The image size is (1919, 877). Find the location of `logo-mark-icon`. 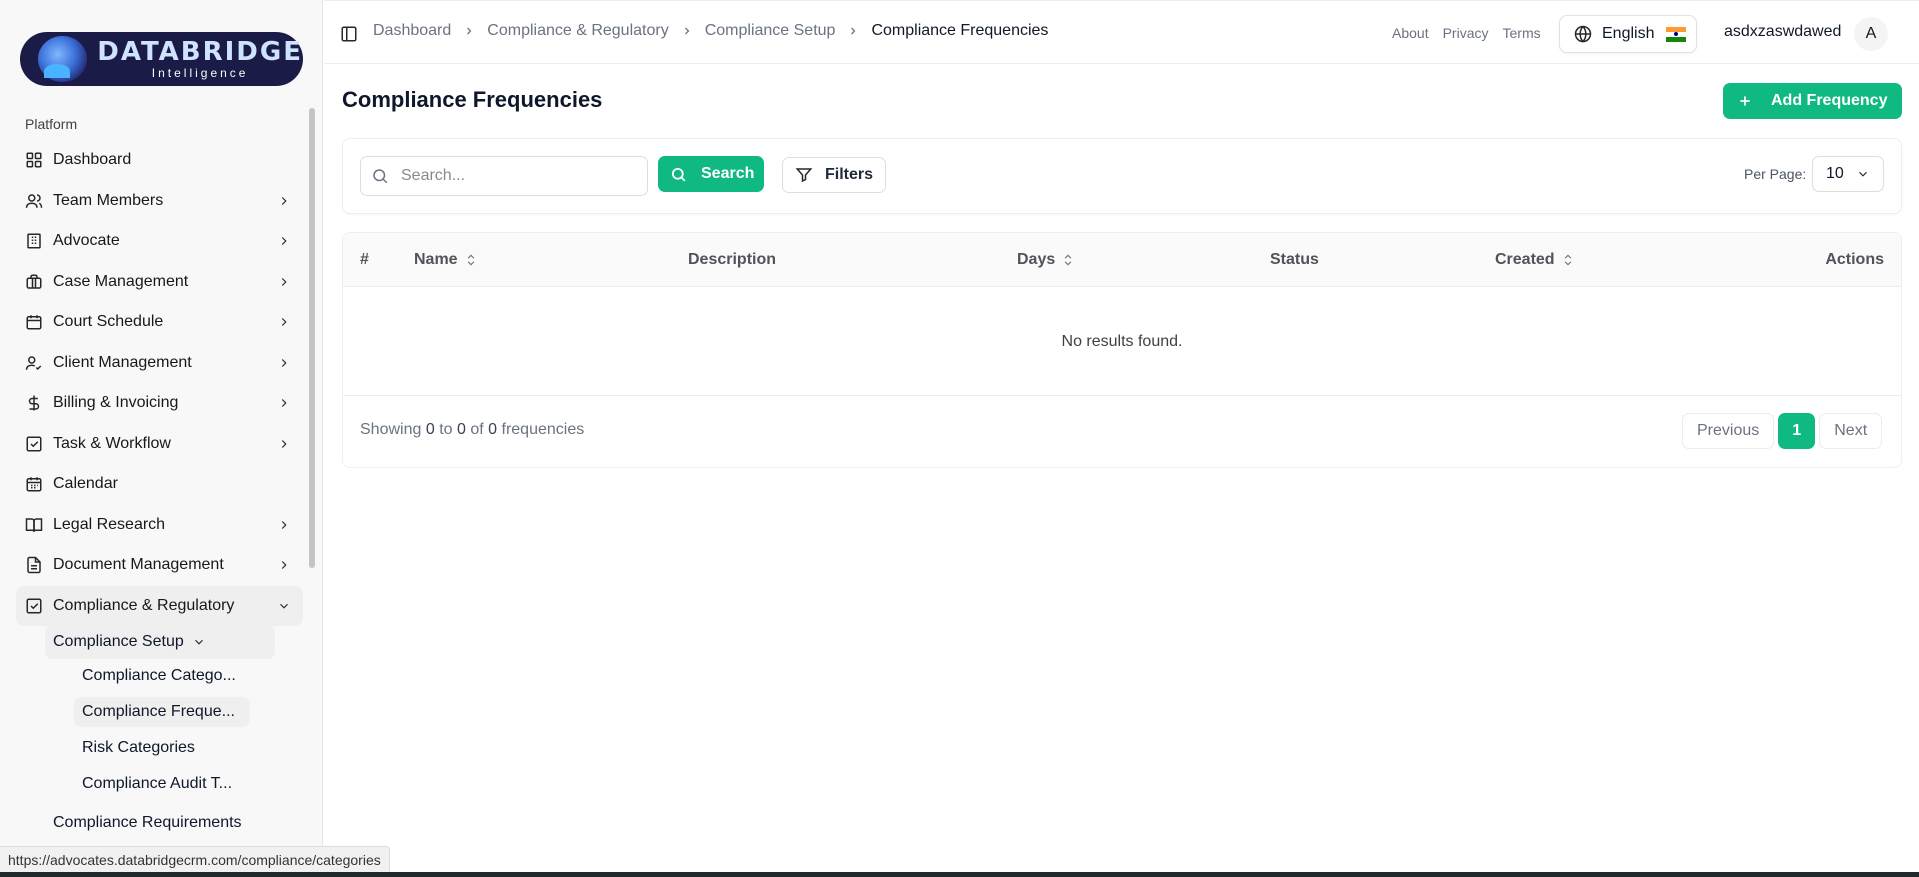

logo-mark-icon is located at coordinates (63, 59).